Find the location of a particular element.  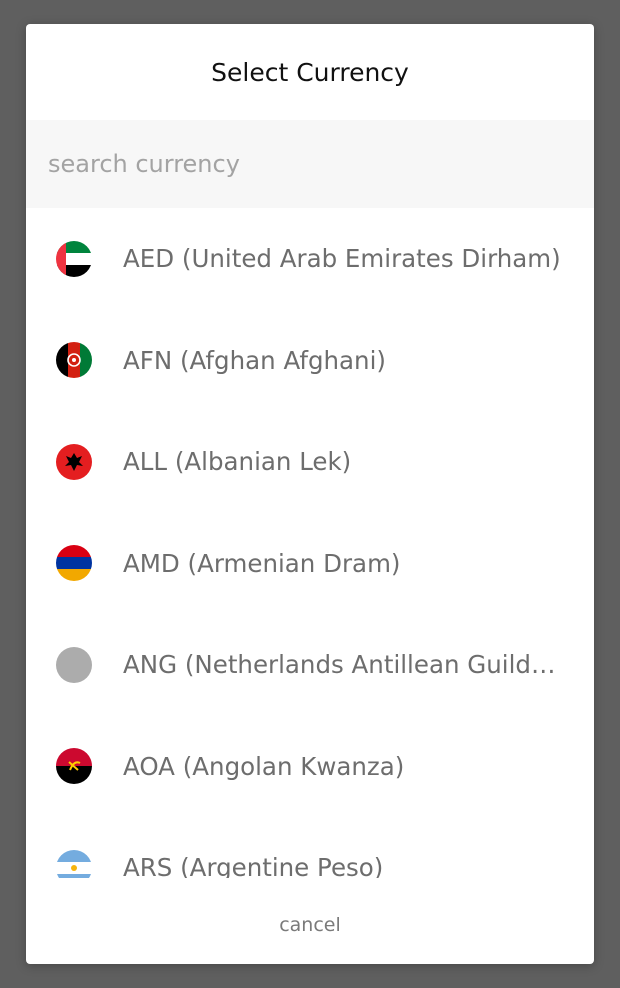

currency-item-ang: ANG (Netherlands Antillean Guilder) is located at coordinates (310, 665).